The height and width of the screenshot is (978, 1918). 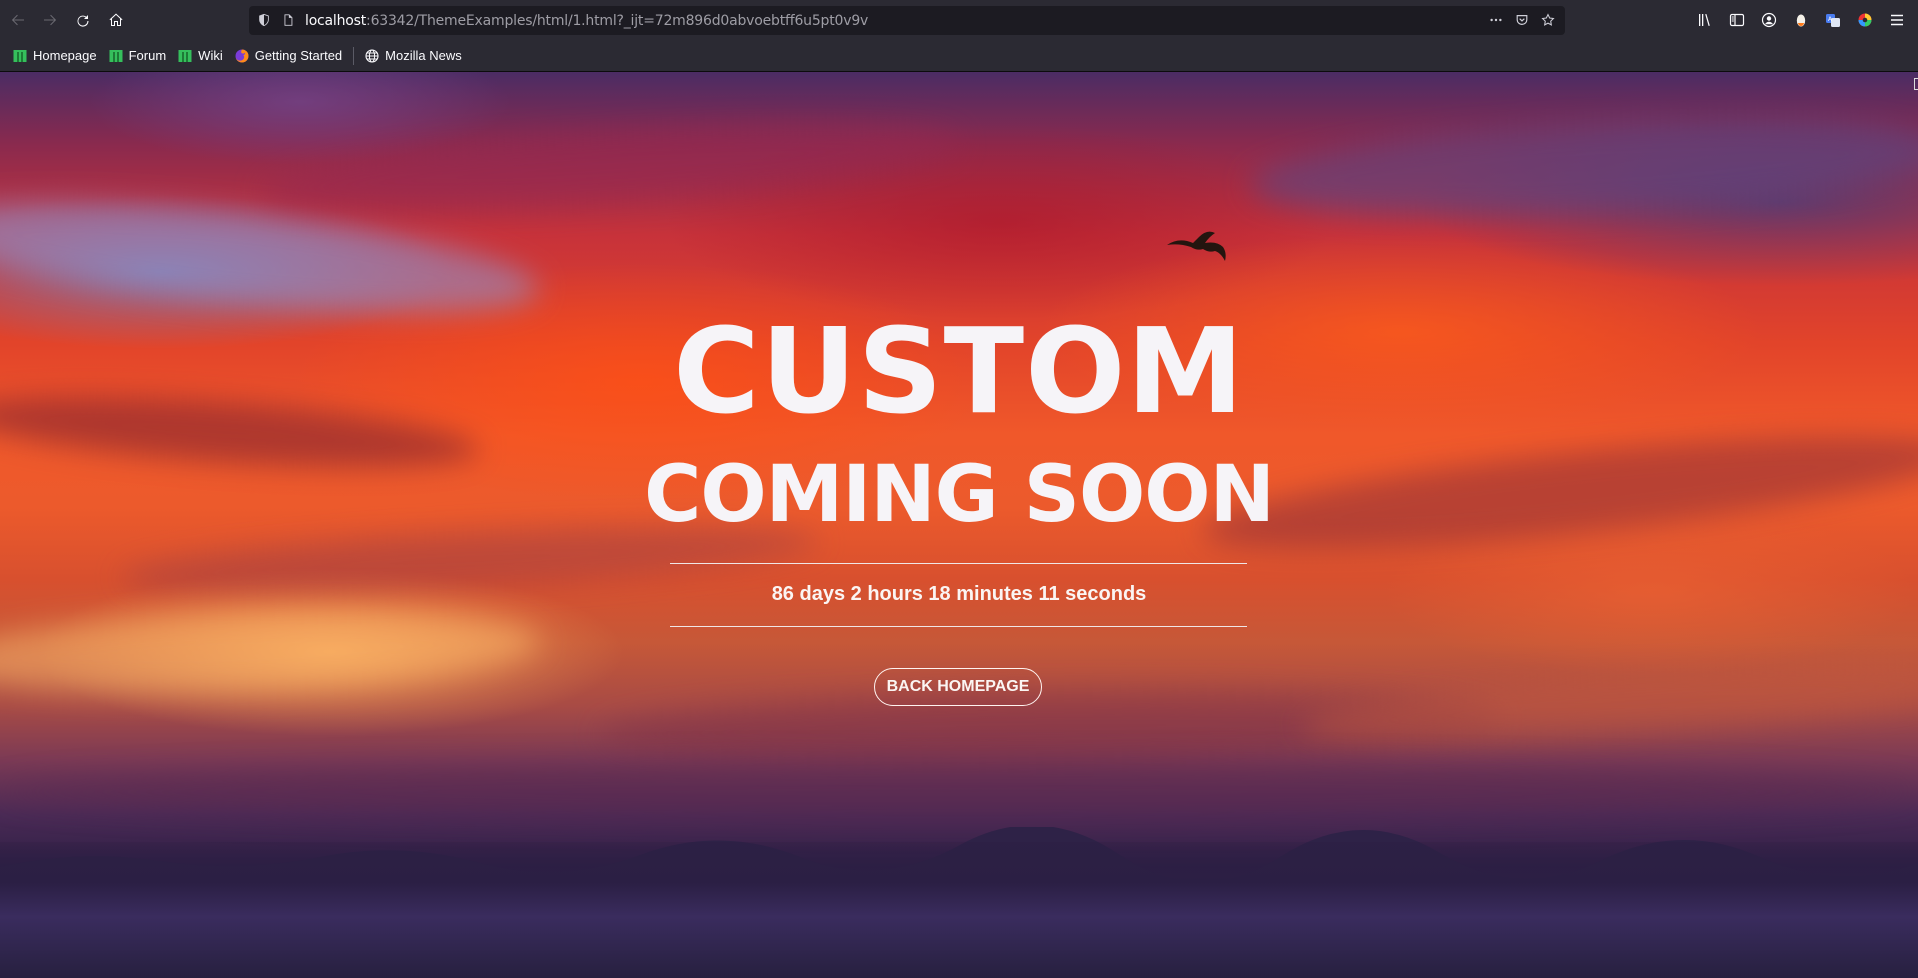 I want to click on arrow-left-icon, so click(x=17, y=20).